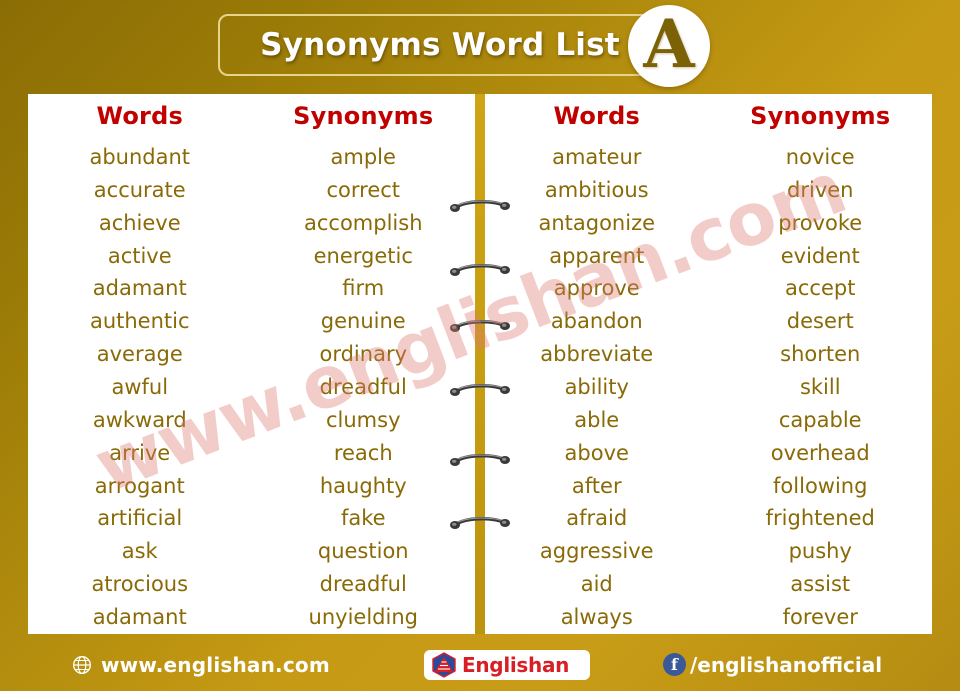 This screenshot has height=691, width=960. Describe the element at coordinates (597, 156) in the screenshot. I see `word-item: amateur` at that location.